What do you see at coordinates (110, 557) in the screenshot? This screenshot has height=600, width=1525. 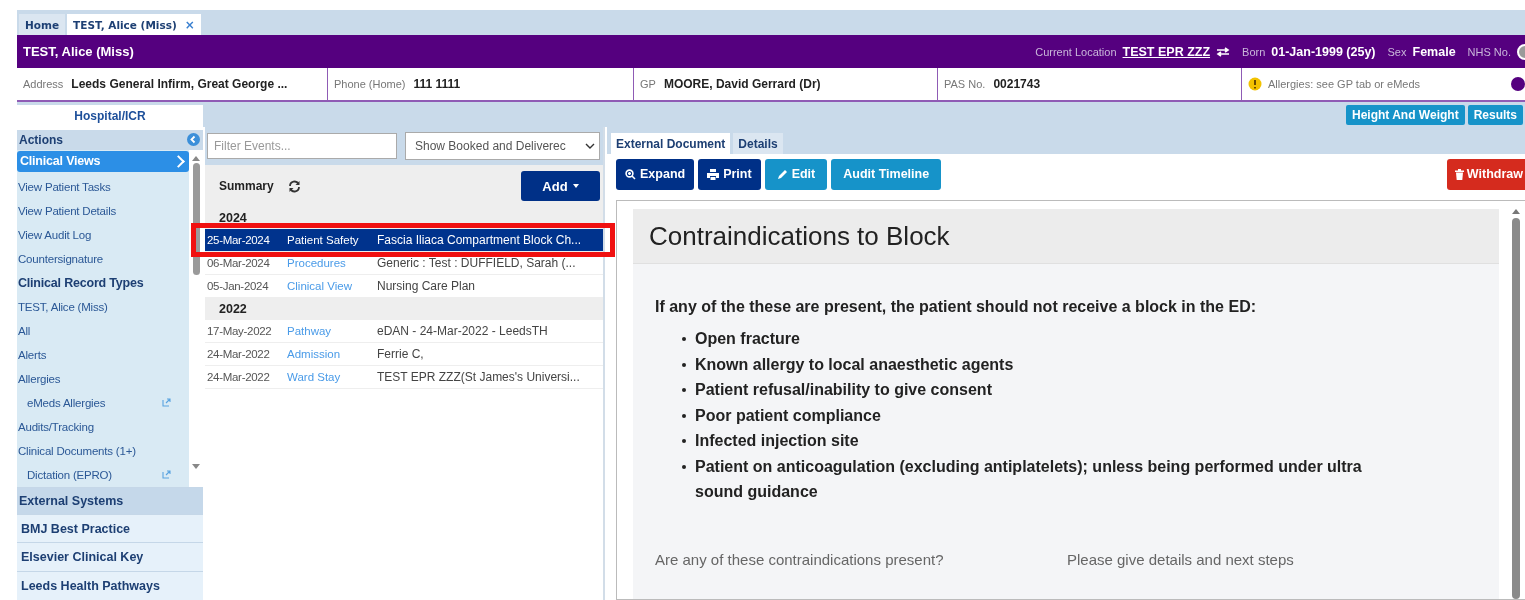 I see `sidebar-section: Elsevier Clinical Key` at bounding box center [110, 557].